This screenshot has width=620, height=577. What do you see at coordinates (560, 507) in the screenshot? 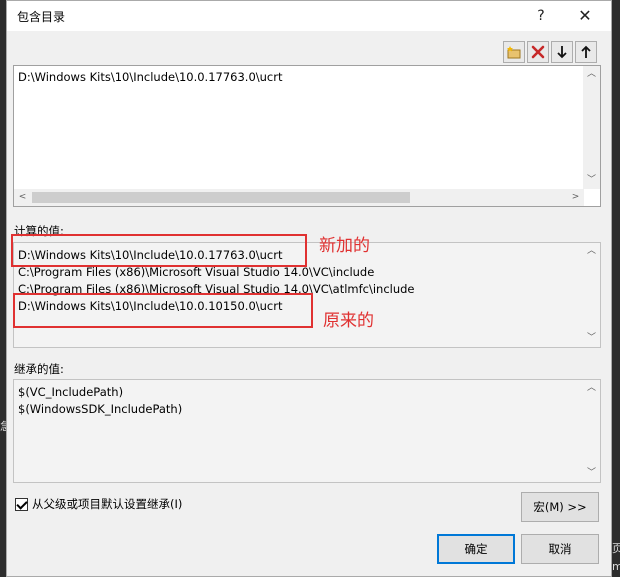
I see `macros-button: 宏(M) >>` at bounding box center [560, 507].